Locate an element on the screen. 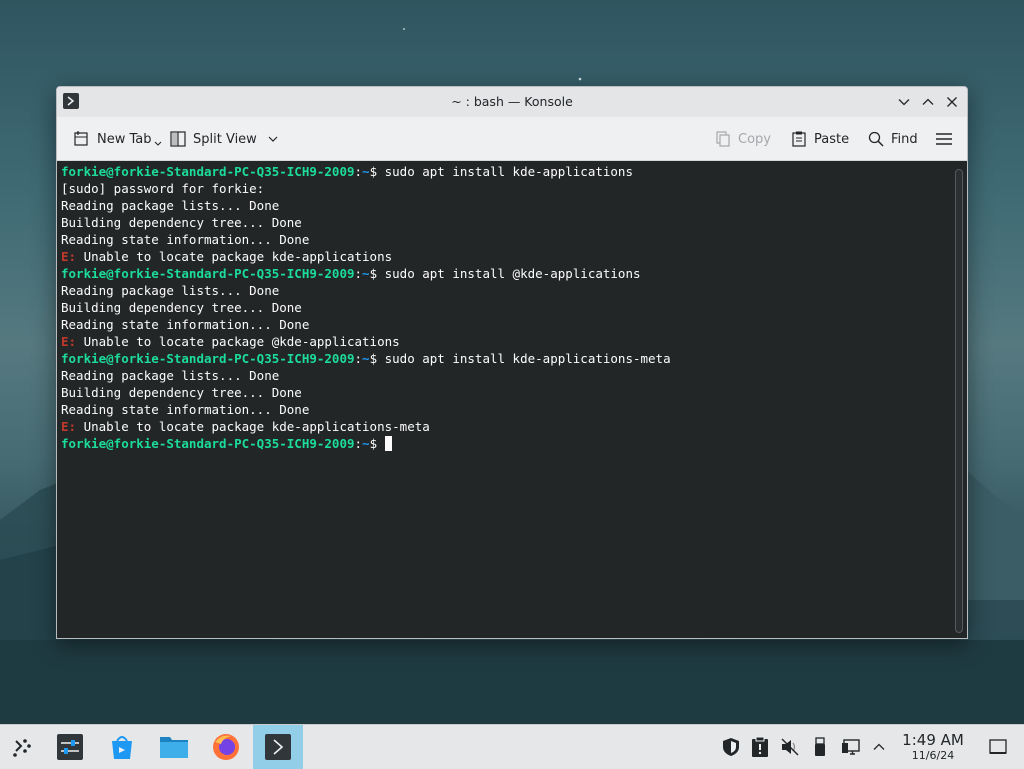  tray-expand-button is located at coordinates (879, 747).